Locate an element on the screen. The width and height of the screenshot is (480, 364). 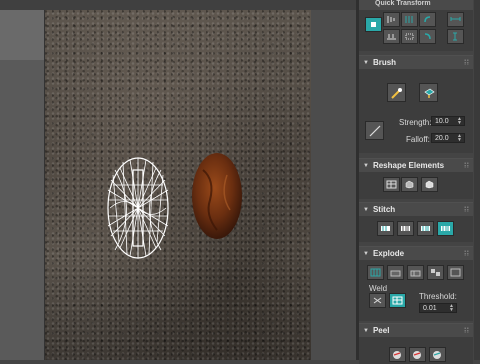
cube-settings-icon is located at coordinates (429, 184).